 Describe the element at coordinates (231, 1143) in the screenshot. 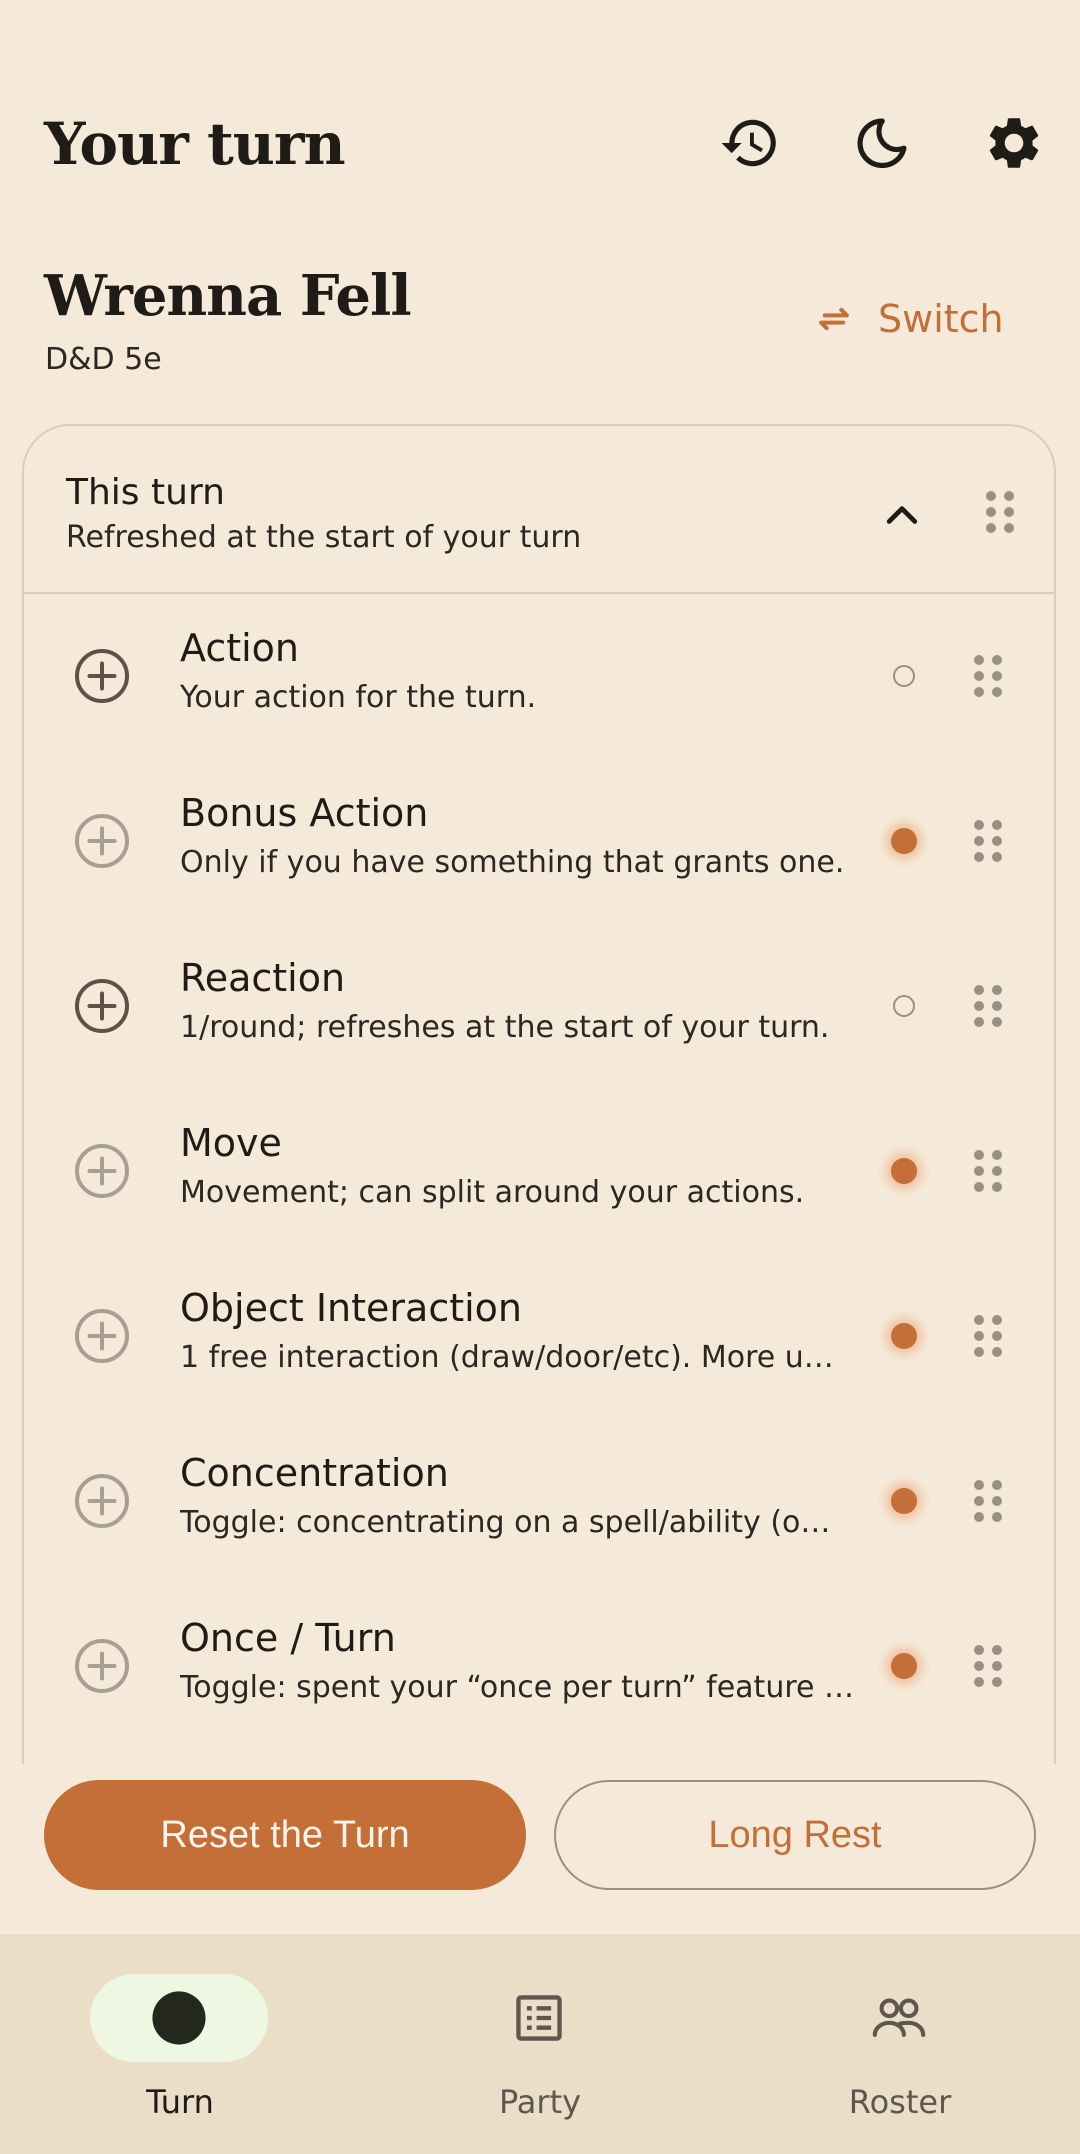

I see `item-name: Move` at that location.